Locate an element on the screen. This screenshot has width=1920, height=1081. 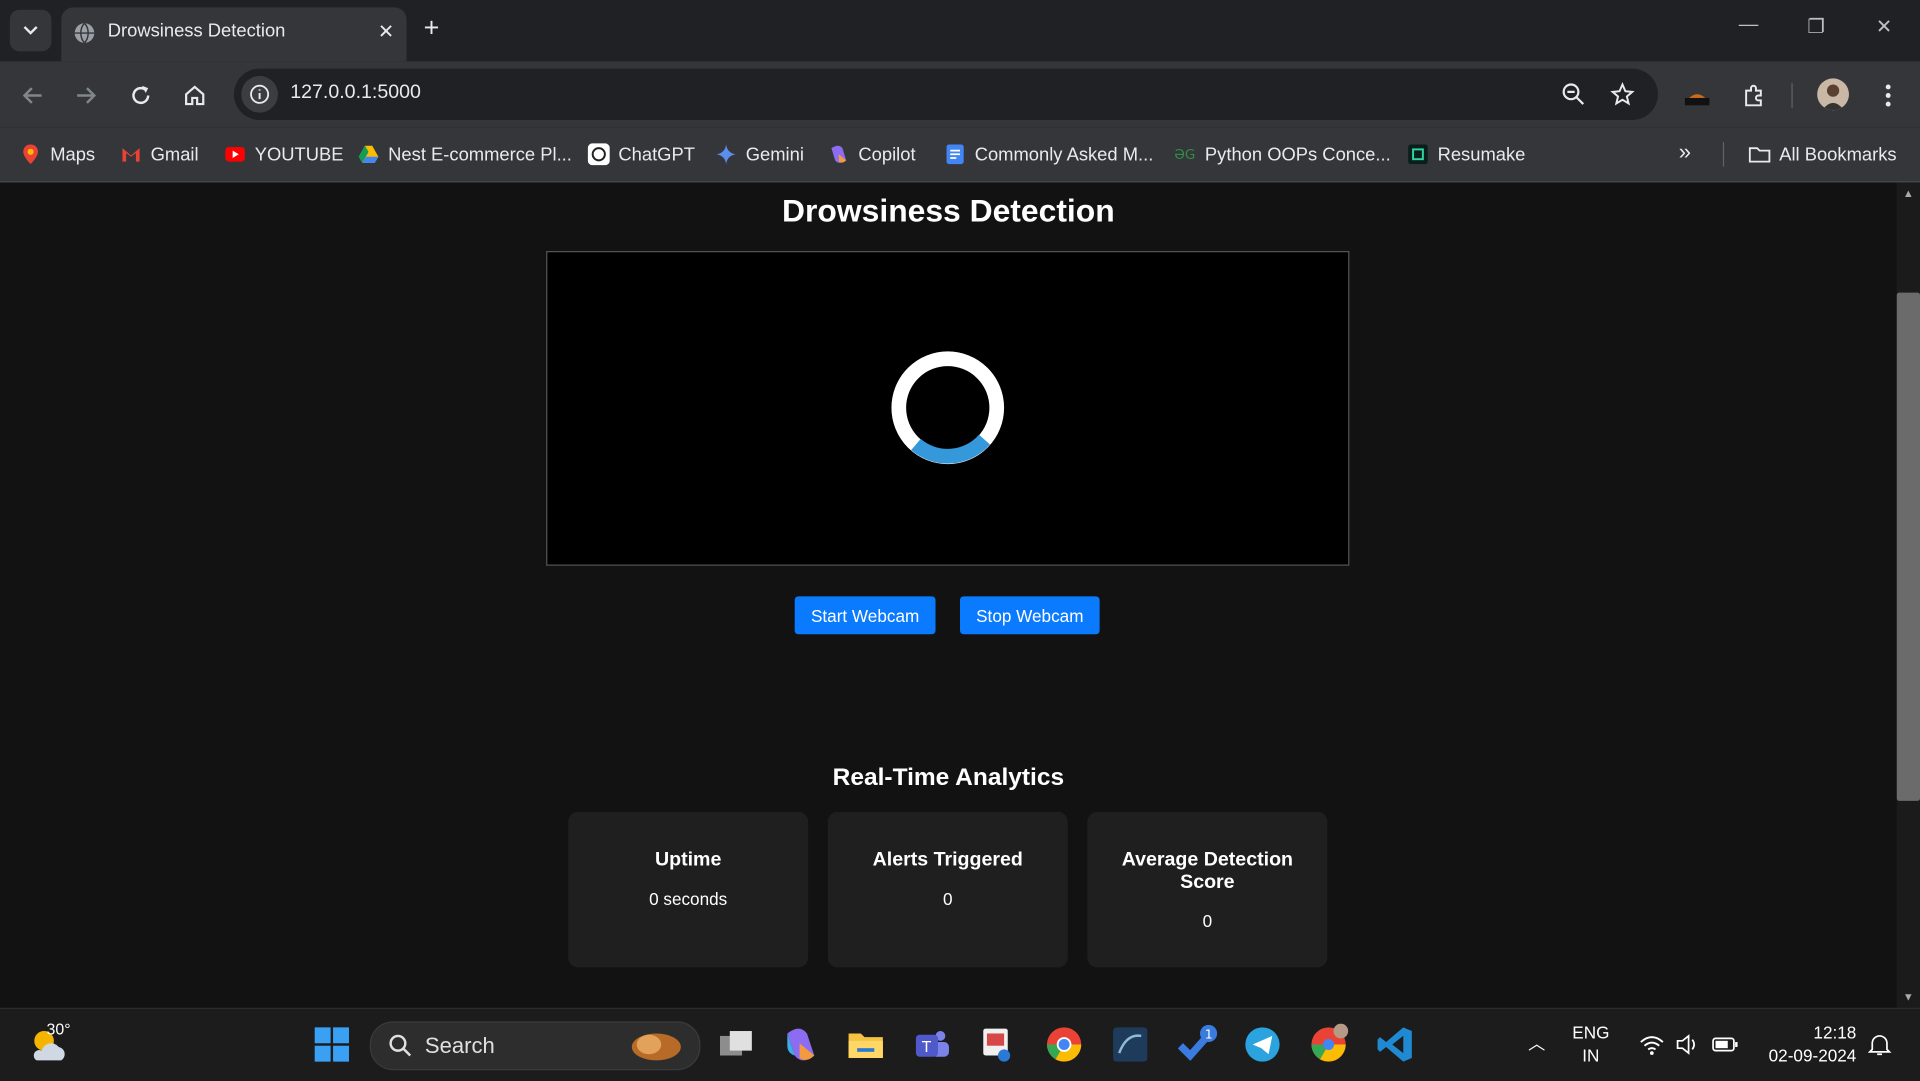
snipping-tool-icon is located at coordinates (998, 1045).